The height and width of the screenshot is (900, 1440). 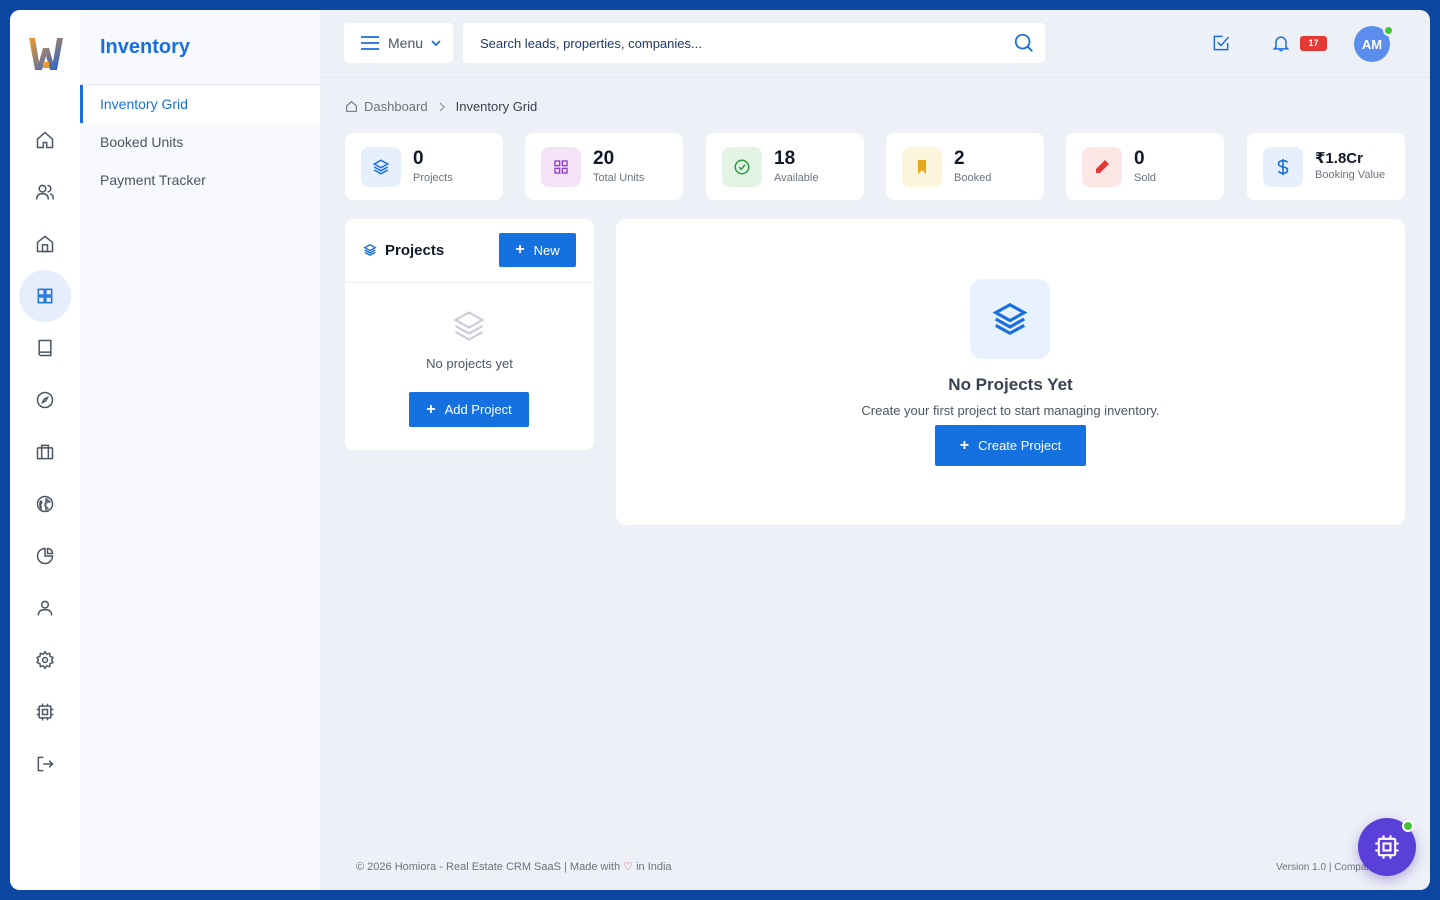 I want to click on pie-chart-icon, so click(x=45, y=556).